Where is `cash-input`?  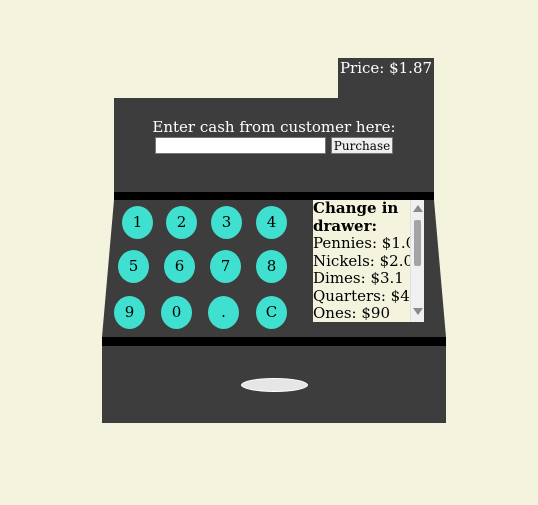 cash-input is located at coordinates (240, 145).